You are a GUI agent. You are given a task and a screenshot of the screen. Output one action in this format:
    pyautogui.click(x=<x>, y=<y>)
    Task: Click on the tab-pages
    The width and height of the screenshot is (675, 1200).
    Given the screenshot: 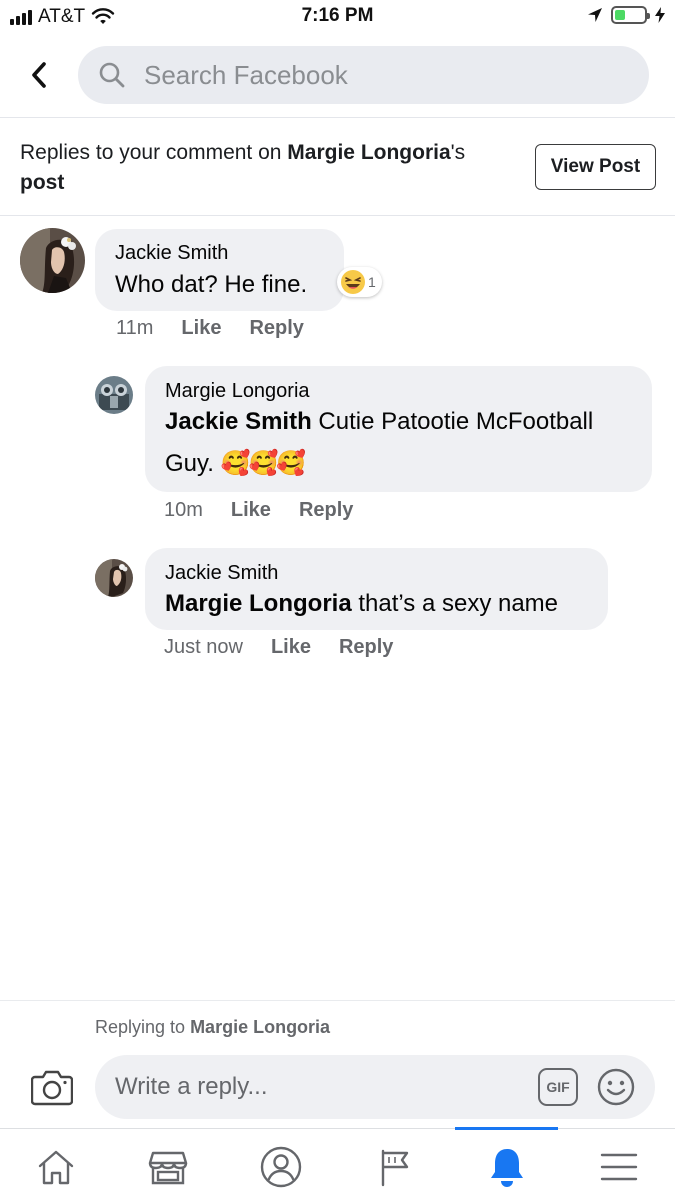 What is the action you would take?
    pyautogui.click(x=395, y=1167)
    